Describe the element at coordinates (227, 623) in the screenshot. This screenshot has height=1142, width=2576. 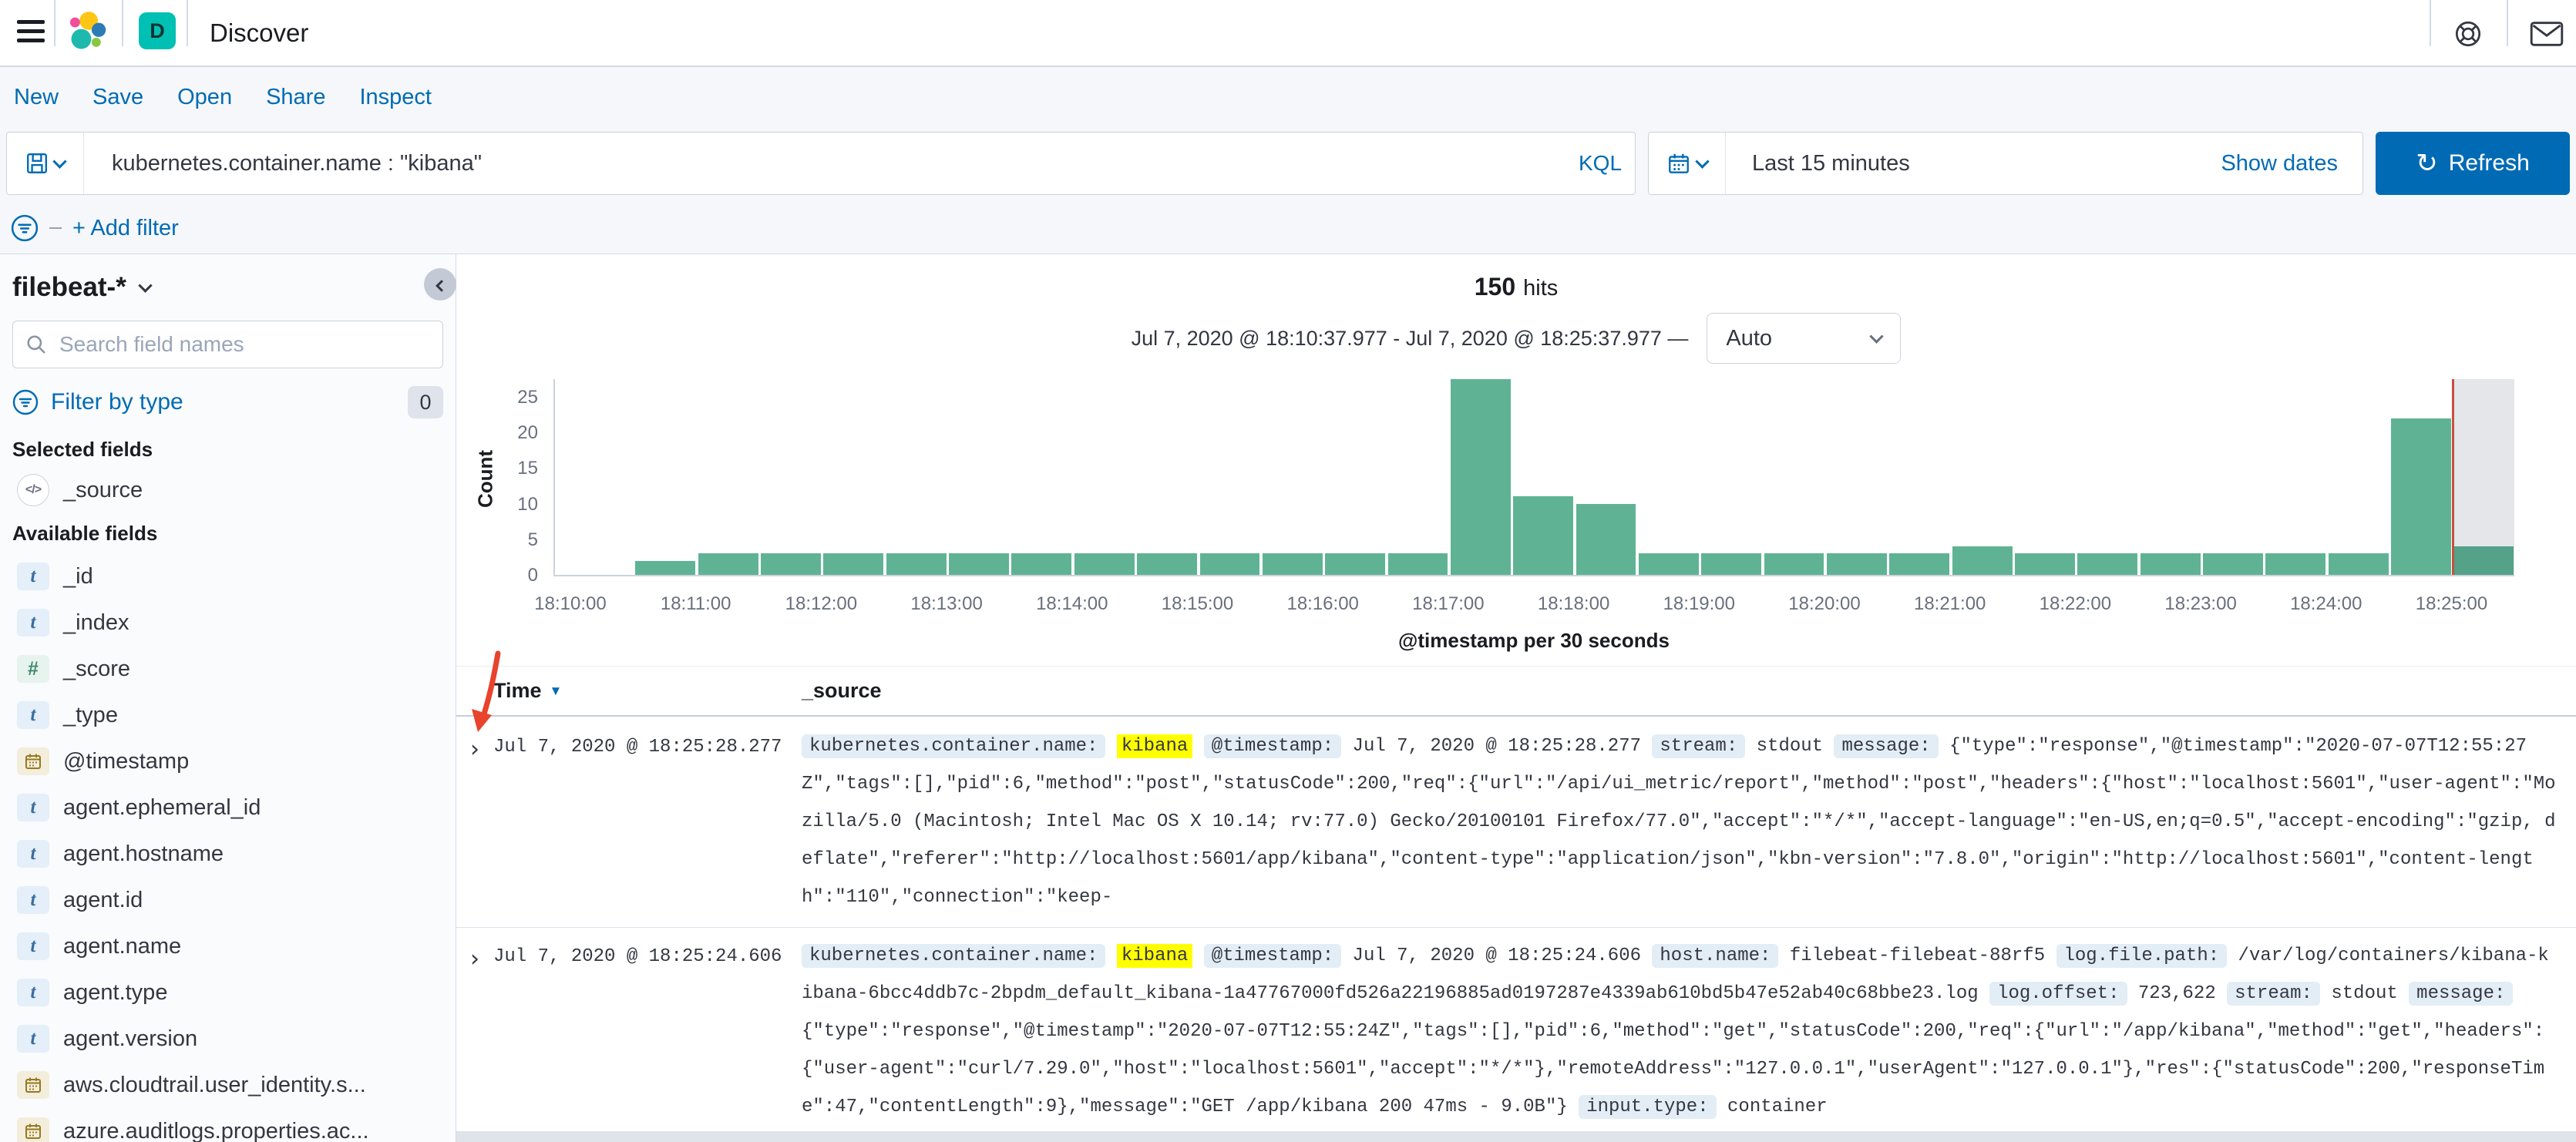
I see `field-row-_index: t _index` at that location.